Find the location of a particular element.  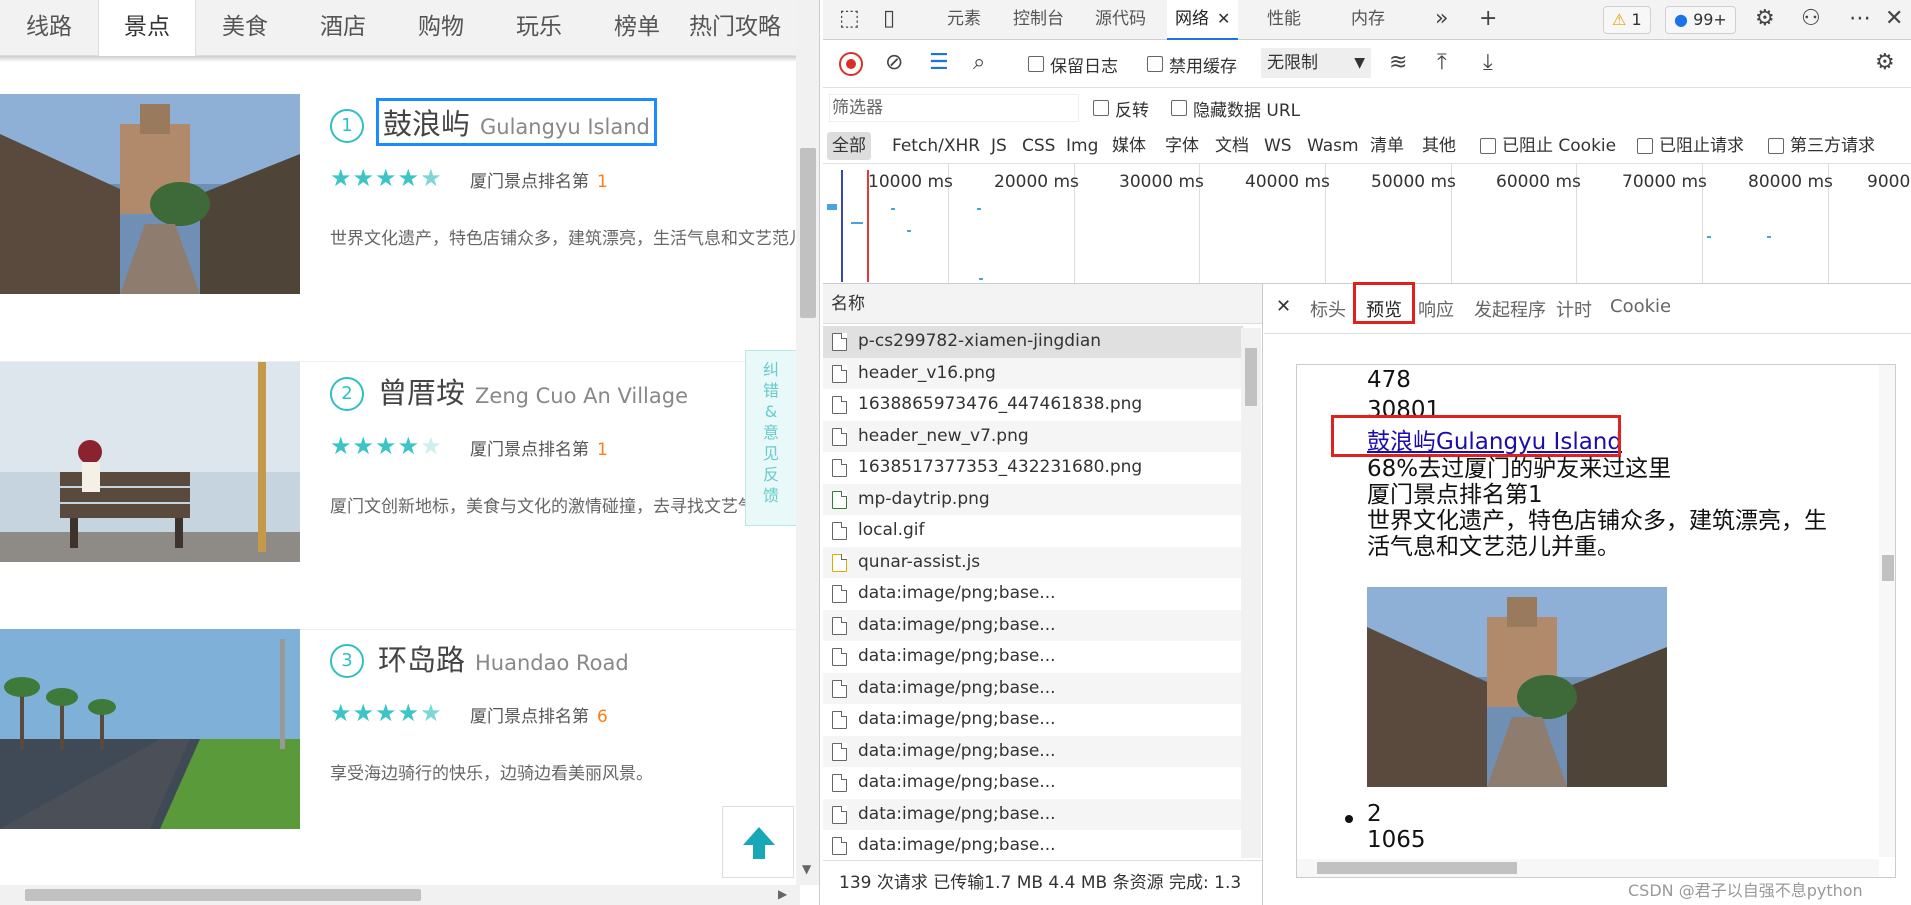

feedback-button: 纠错&意见反馈 is located at coordinates (771, 438).